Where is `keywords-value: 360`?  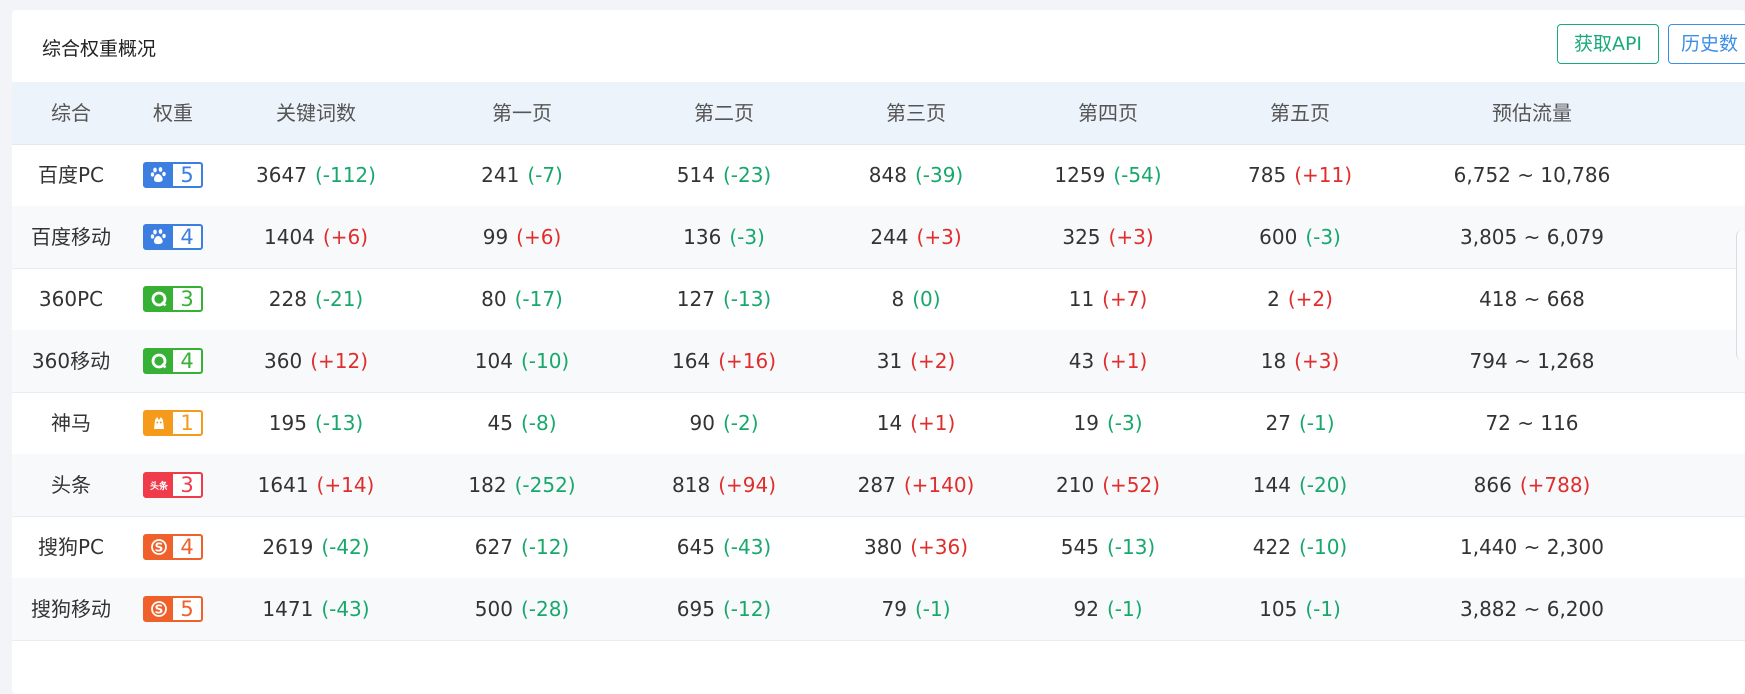
keywords-value: 360 is located at coordinates (283, 361).